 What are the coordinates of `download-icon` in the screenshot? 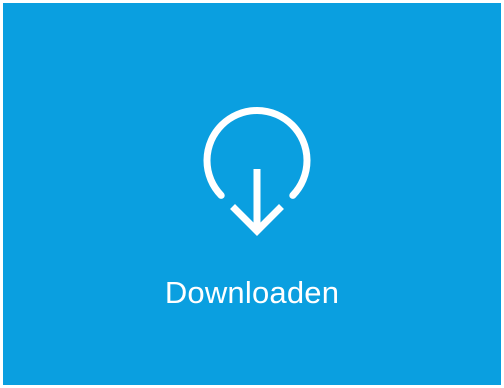 It's located at (257, 171).